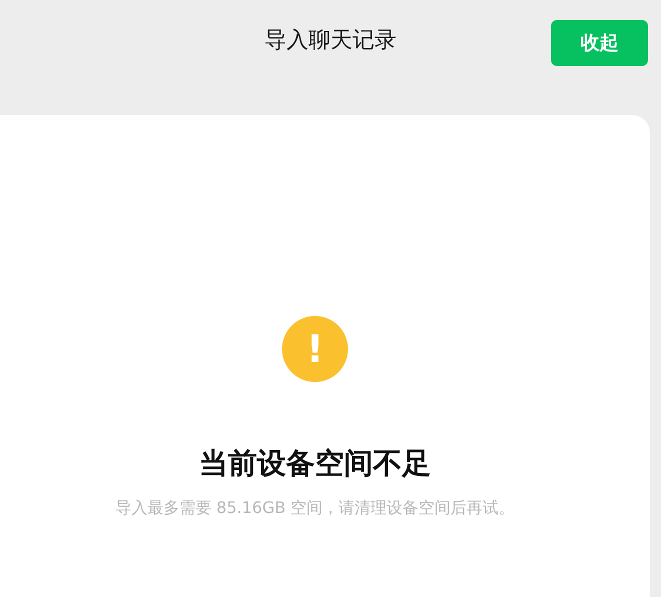 The width and height of the screenshot is (661, 597). Describe the element at coordinates (315, 349) in the screenshot. I see `warning-icon: !` at that location.